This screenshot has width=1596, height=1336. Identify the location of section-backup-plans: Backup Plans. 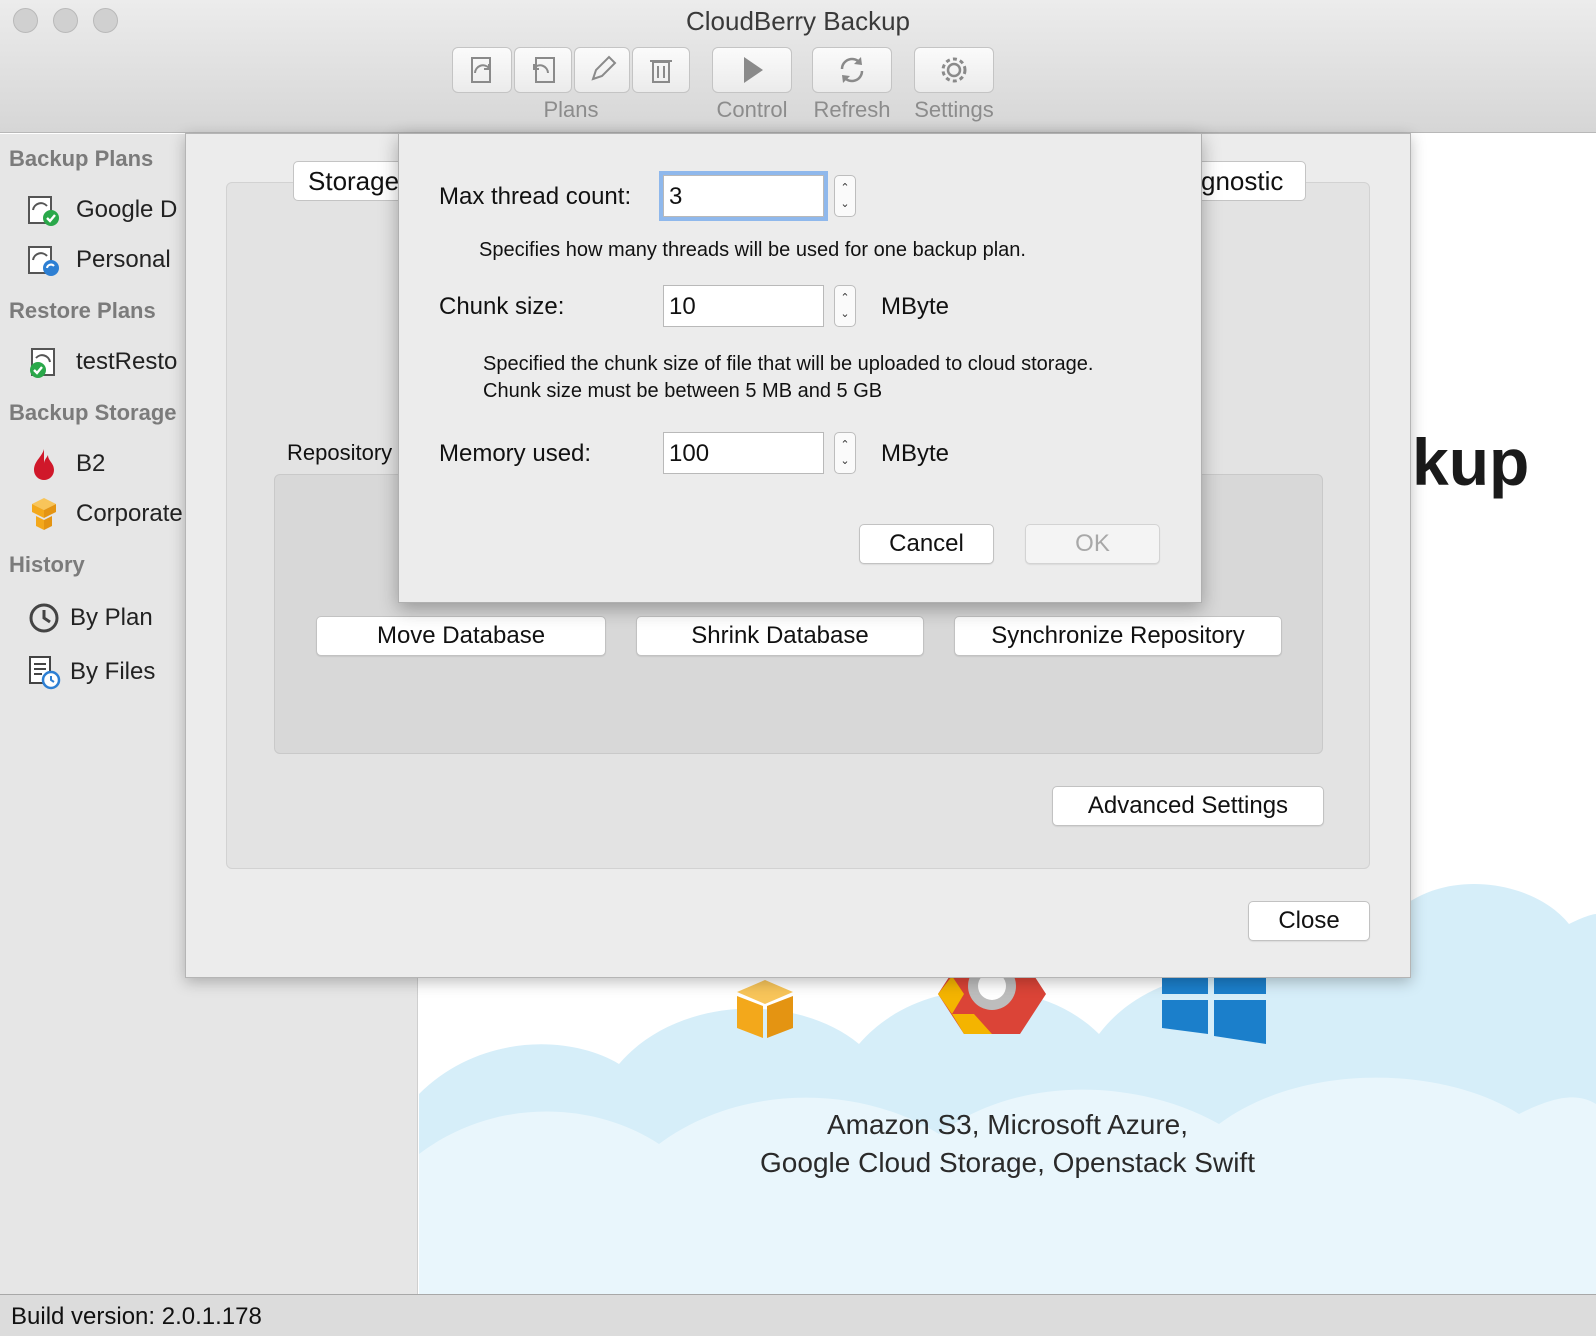
(81, 158).